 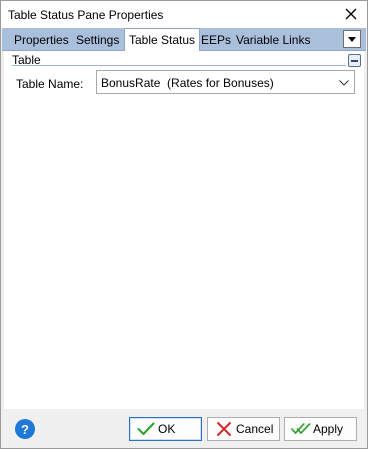 What do you see at coordinates (97, 40) in the screenshot?
I see `tab-settings: Settings` at bounding box center [97, 40].